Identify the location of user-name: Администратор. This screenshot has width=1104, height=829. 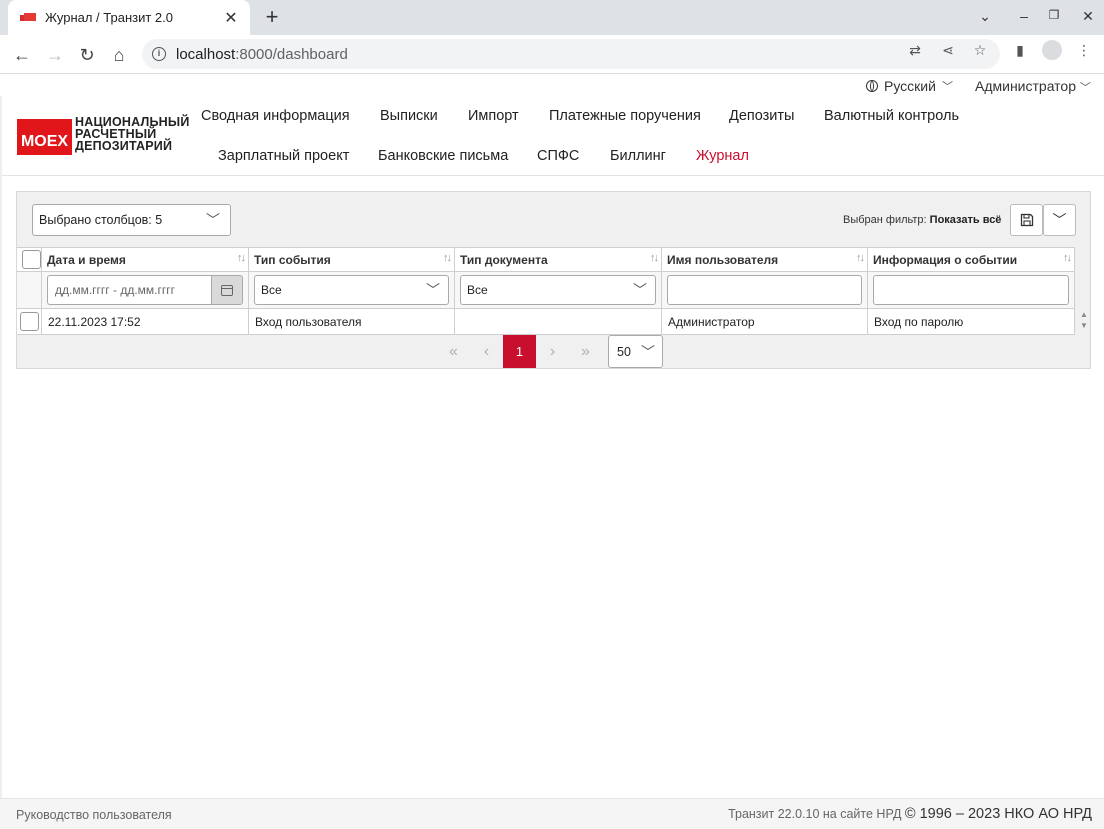
(1026, 86).